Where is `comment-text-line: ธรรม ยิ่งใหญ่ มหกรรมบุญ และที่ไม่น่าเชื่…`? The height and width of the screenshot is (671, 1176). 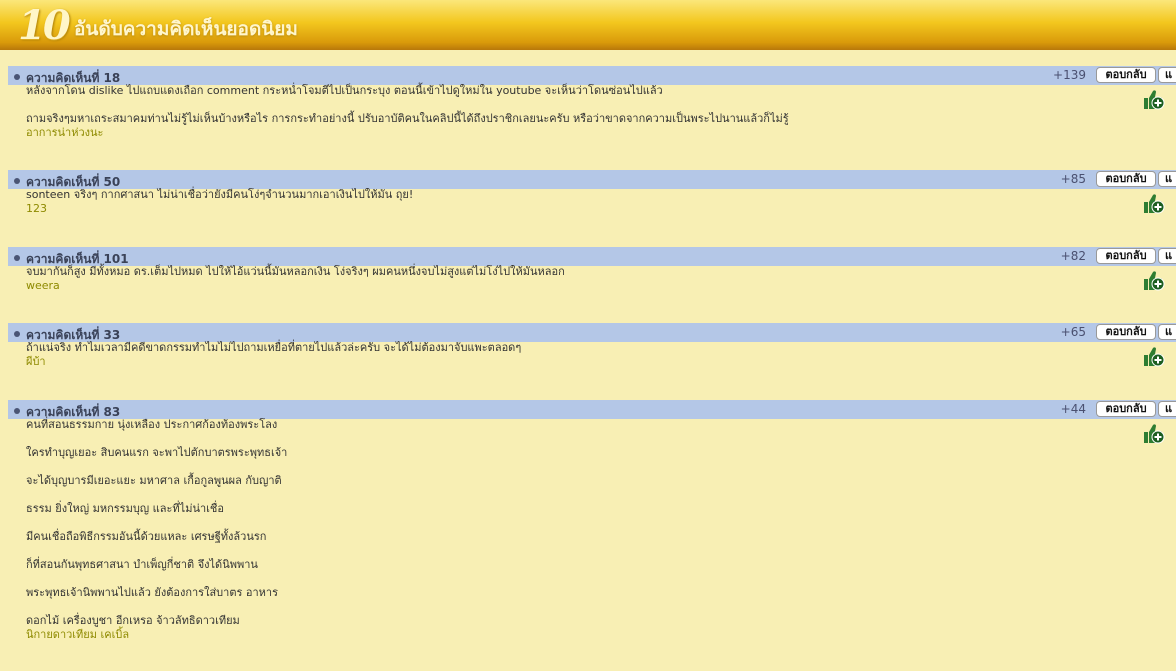
comment-text-line: ธรรม ยิ่งใหญ่ มหกรรมบุญ และที่ไม่น่าเชื่… is located at coordinates (125, 508).